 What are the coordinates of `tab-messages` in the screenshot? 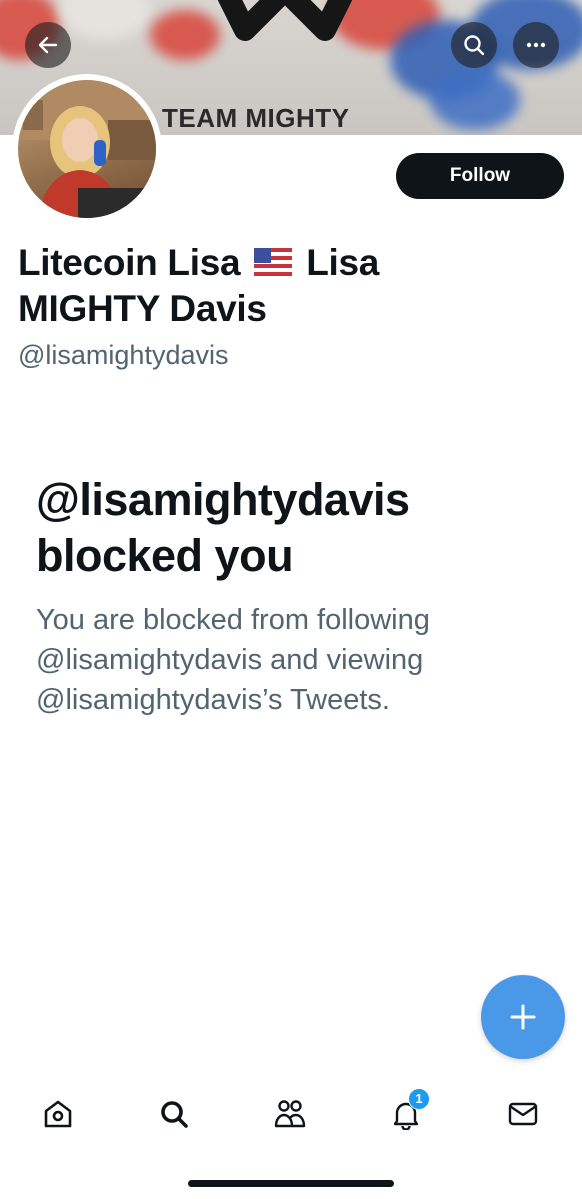 It's located at (523, 1114).